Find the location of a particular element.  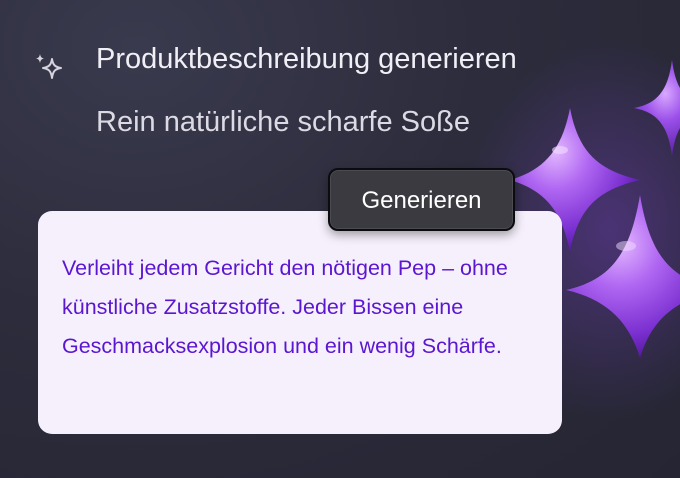

generate-button: Generieren is located at coordinates (421, 199).